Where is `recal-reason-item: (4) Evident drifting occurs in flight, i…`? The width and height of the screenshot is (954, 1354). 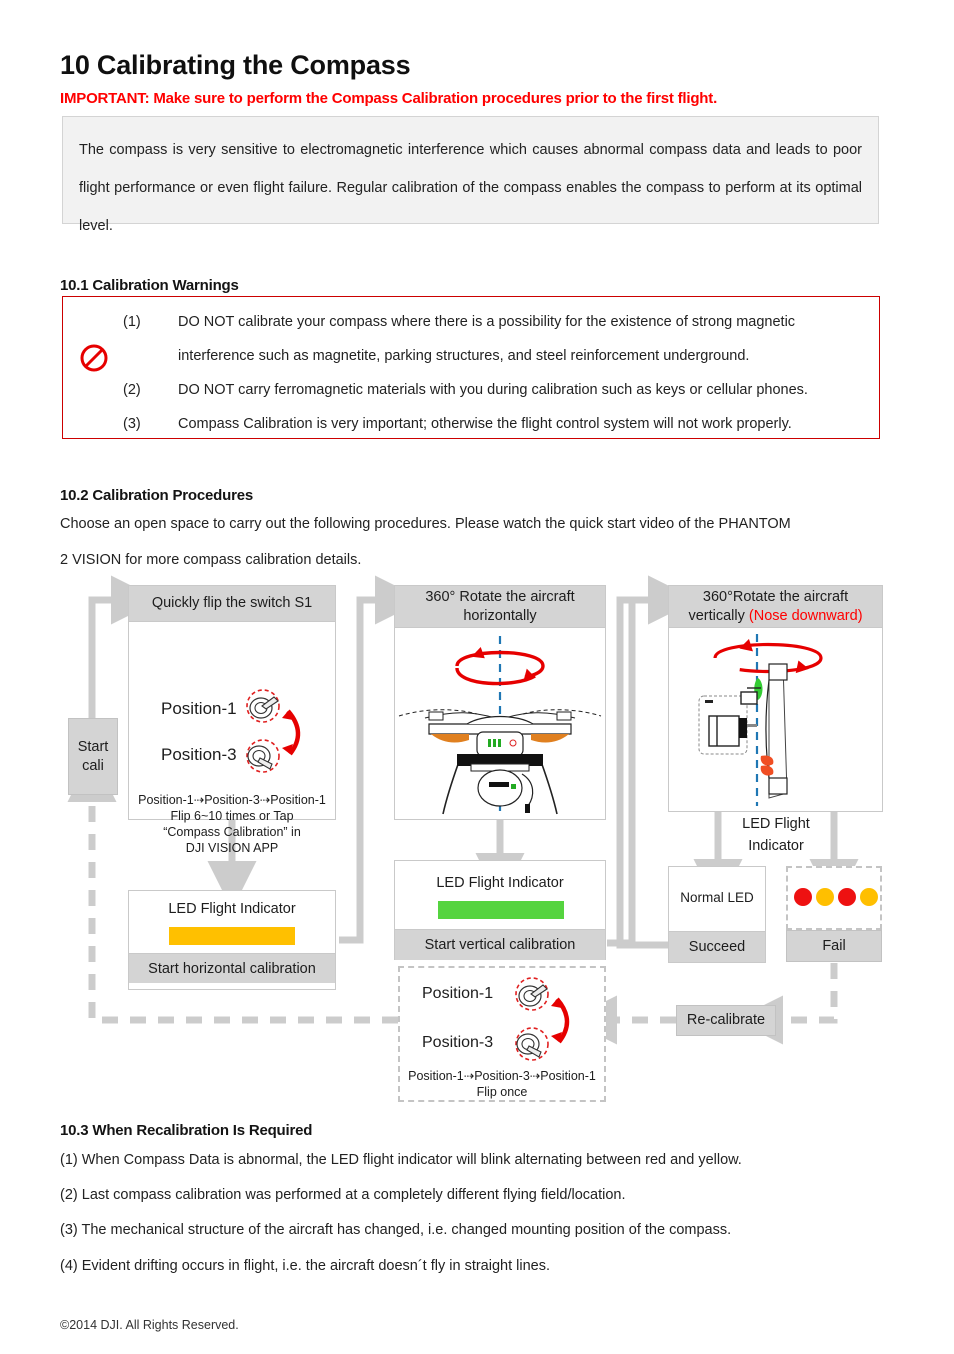
recal-reason-item: (4) Evident drifting occurs in flight, i… is located at coordinates (305, 1266).